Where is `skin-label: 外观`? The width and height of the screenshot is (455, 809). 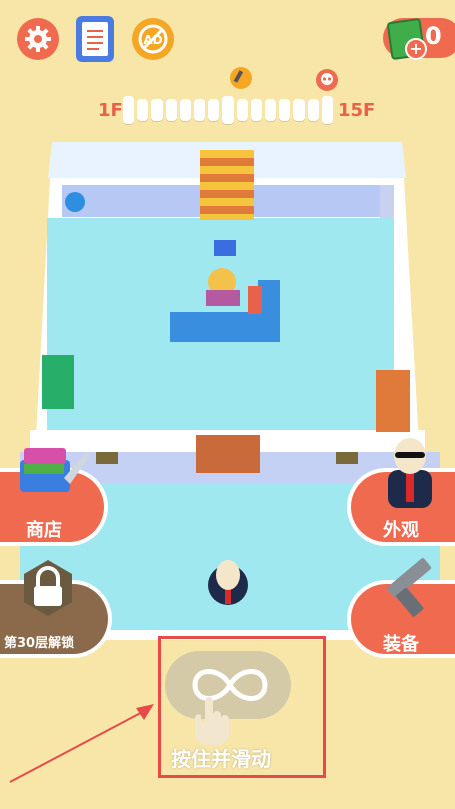
skin-label: 外观 is located at coordinates (401, 530).